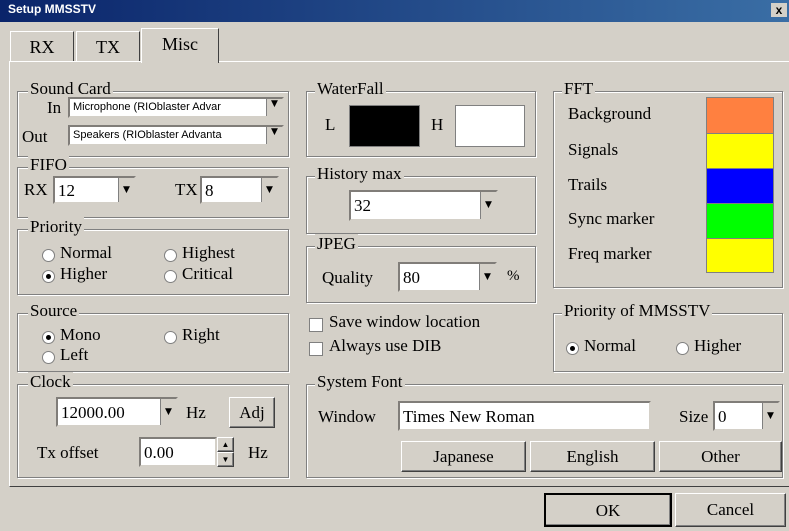 This screenshot has width=789, height=531. Describe the element at coordinates (170, 276) in the screenshot. I see `priority-critical-radio` at that location.